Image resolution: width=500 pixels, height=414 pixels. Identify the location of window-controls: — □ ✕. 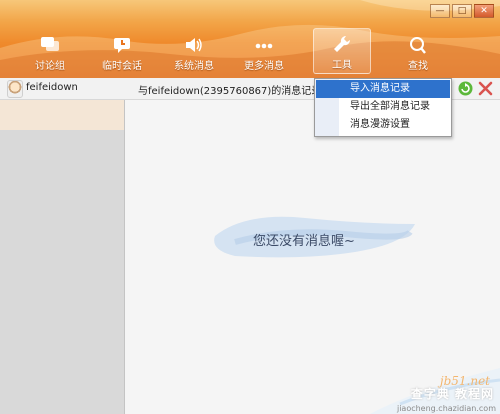
(462, 11).